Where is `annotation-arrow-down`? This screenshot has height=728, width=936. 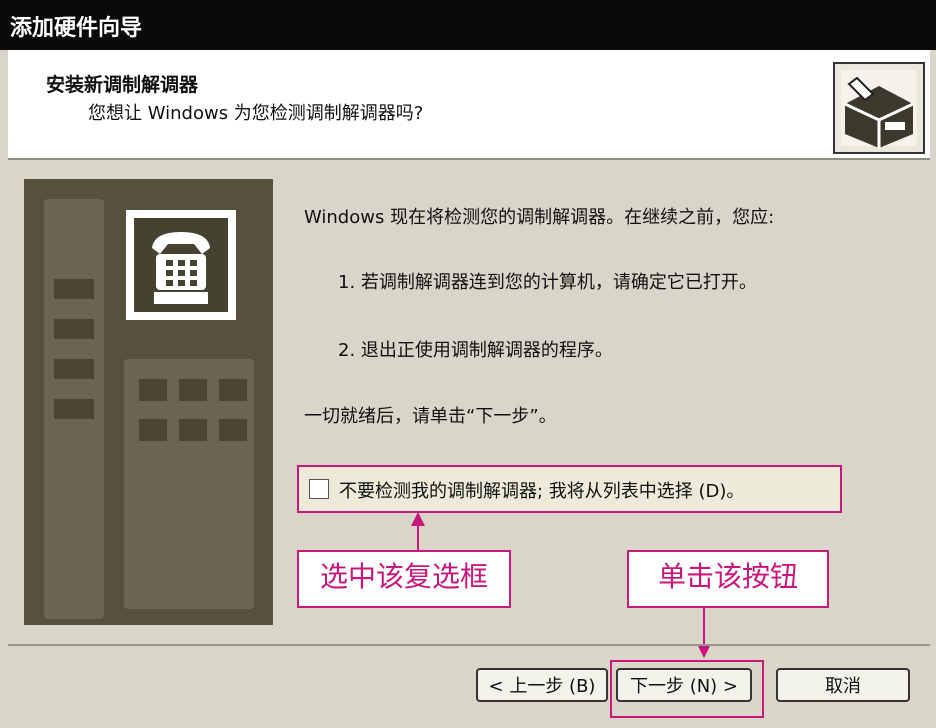
annotation-arrow-down is located at coordinates (704, 651).